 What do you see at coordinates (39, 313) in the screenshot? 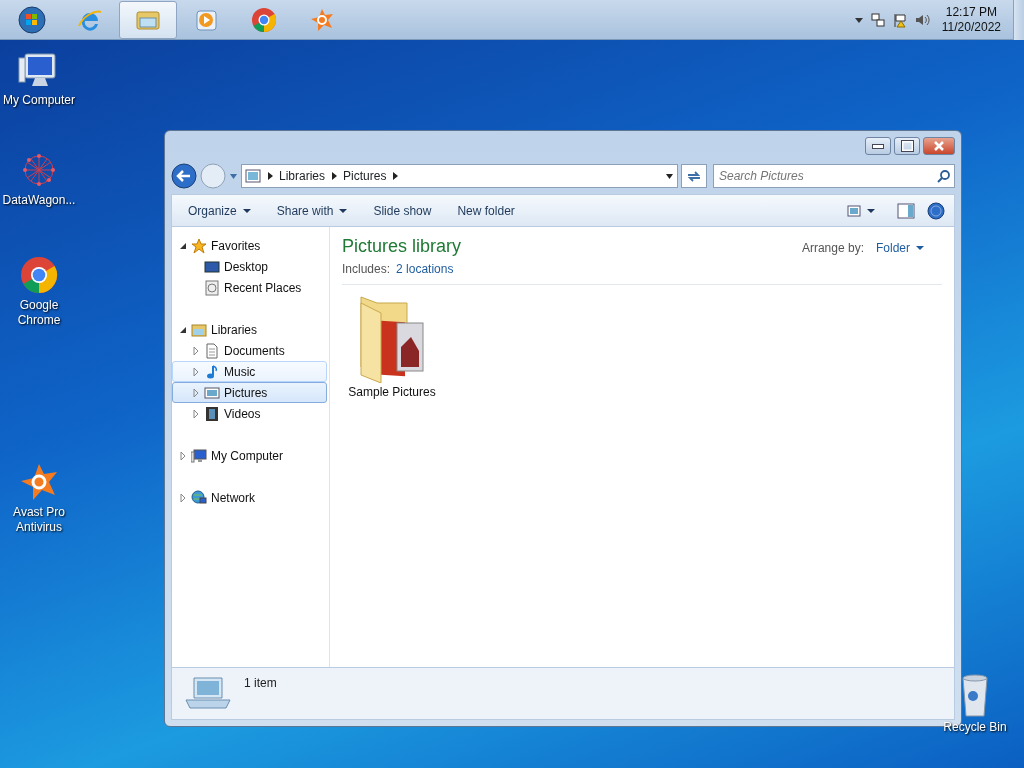
I see `desktop-icon-label: Google Chrome` at bounding box center [39, 313].